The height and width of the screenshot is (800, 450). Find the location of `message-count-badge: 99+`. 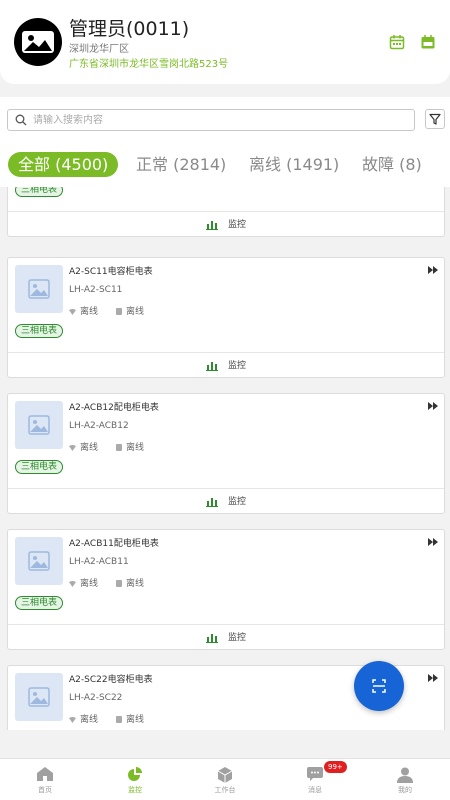

message-count-badge: 99+ is located at coordinates (335, 767).